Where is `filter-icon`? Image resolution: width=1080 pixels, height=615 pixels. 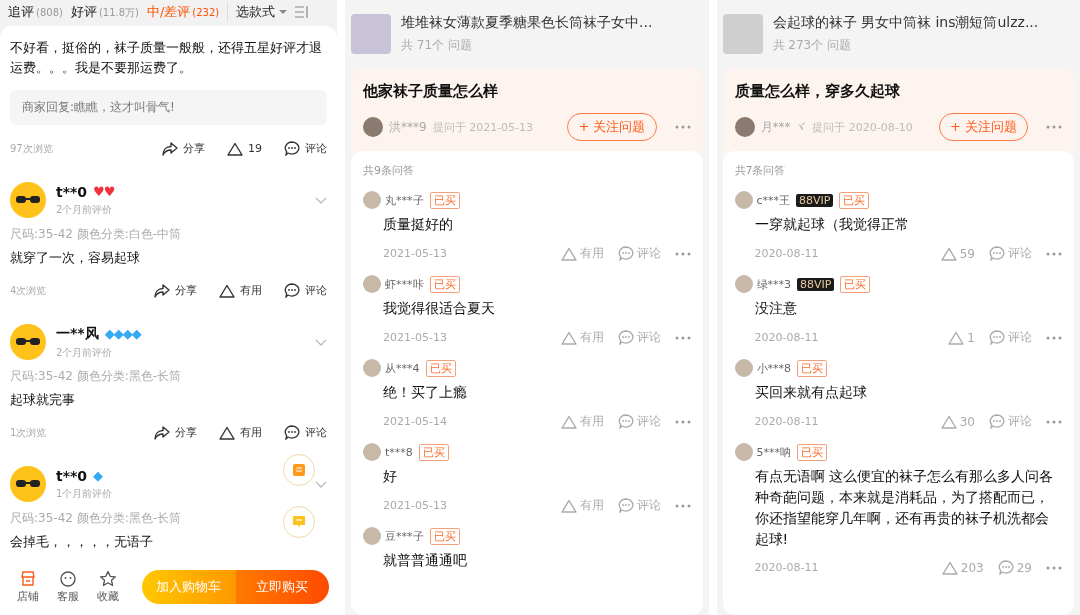 filter-icon is located at coordinates (302, 12).